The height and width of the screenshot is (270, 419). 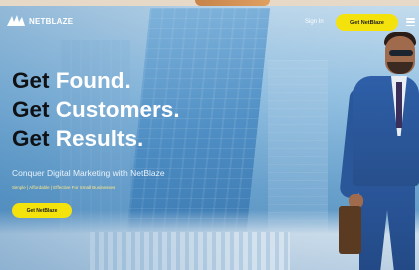 I want to click on briefcase-image, so click(x=350, y=230).